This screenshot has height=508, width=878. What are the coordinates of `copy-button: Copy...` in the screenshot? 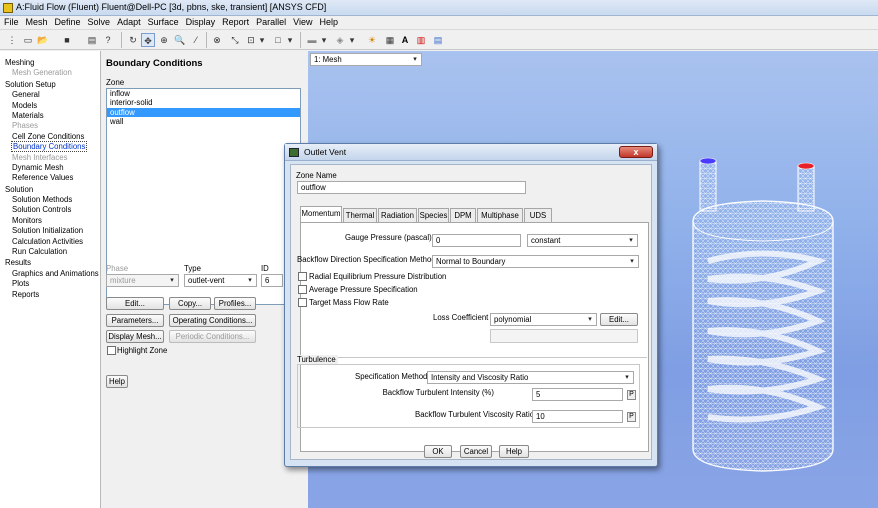 It's located at (190, 303).